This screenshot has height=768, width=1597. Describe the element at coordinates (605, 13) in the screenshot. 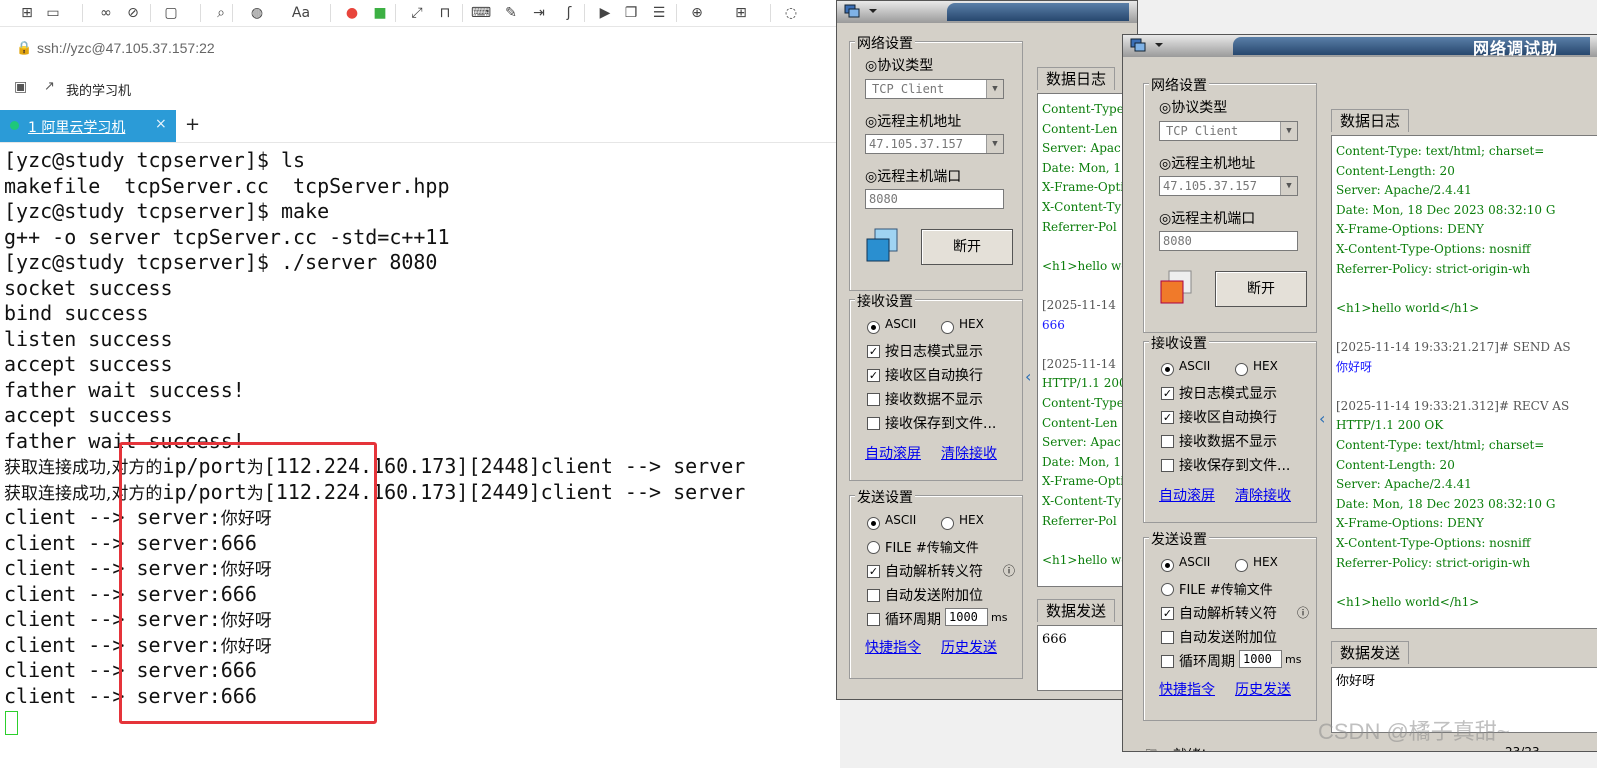

I see `run-icon: ▶` at that location.